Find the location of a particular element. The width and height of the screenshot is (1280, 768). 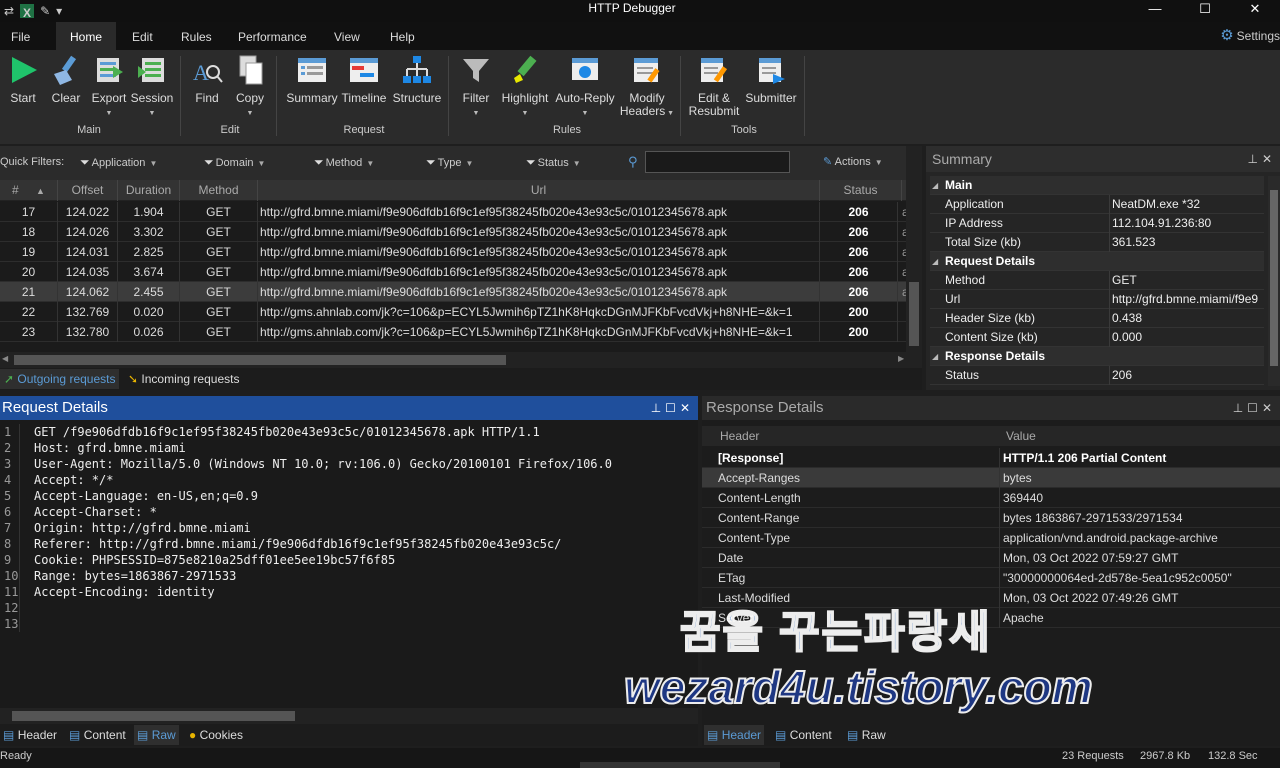

request-direction-tabs: ➚ Outgoing requests ➘ Incoming requests is located at coordinates (461, 379).